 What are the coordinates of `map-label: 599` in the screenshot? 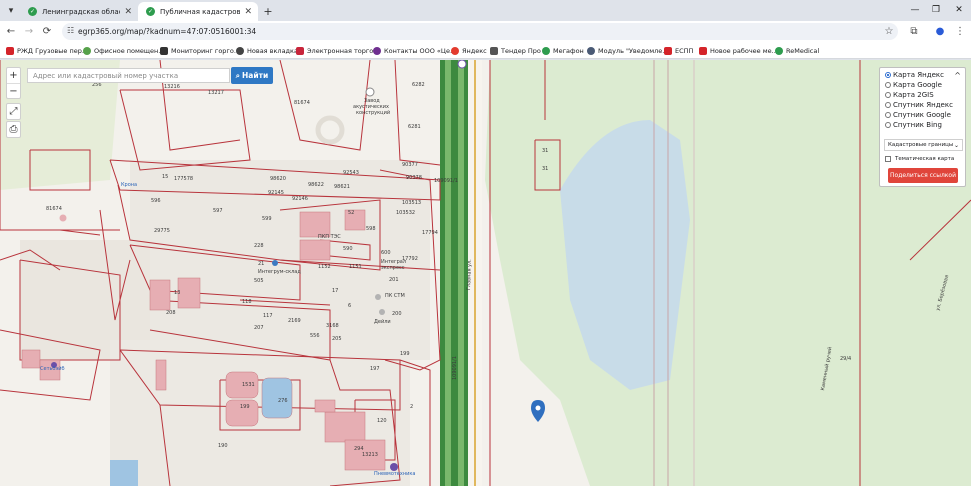 It's located at (267, 219).